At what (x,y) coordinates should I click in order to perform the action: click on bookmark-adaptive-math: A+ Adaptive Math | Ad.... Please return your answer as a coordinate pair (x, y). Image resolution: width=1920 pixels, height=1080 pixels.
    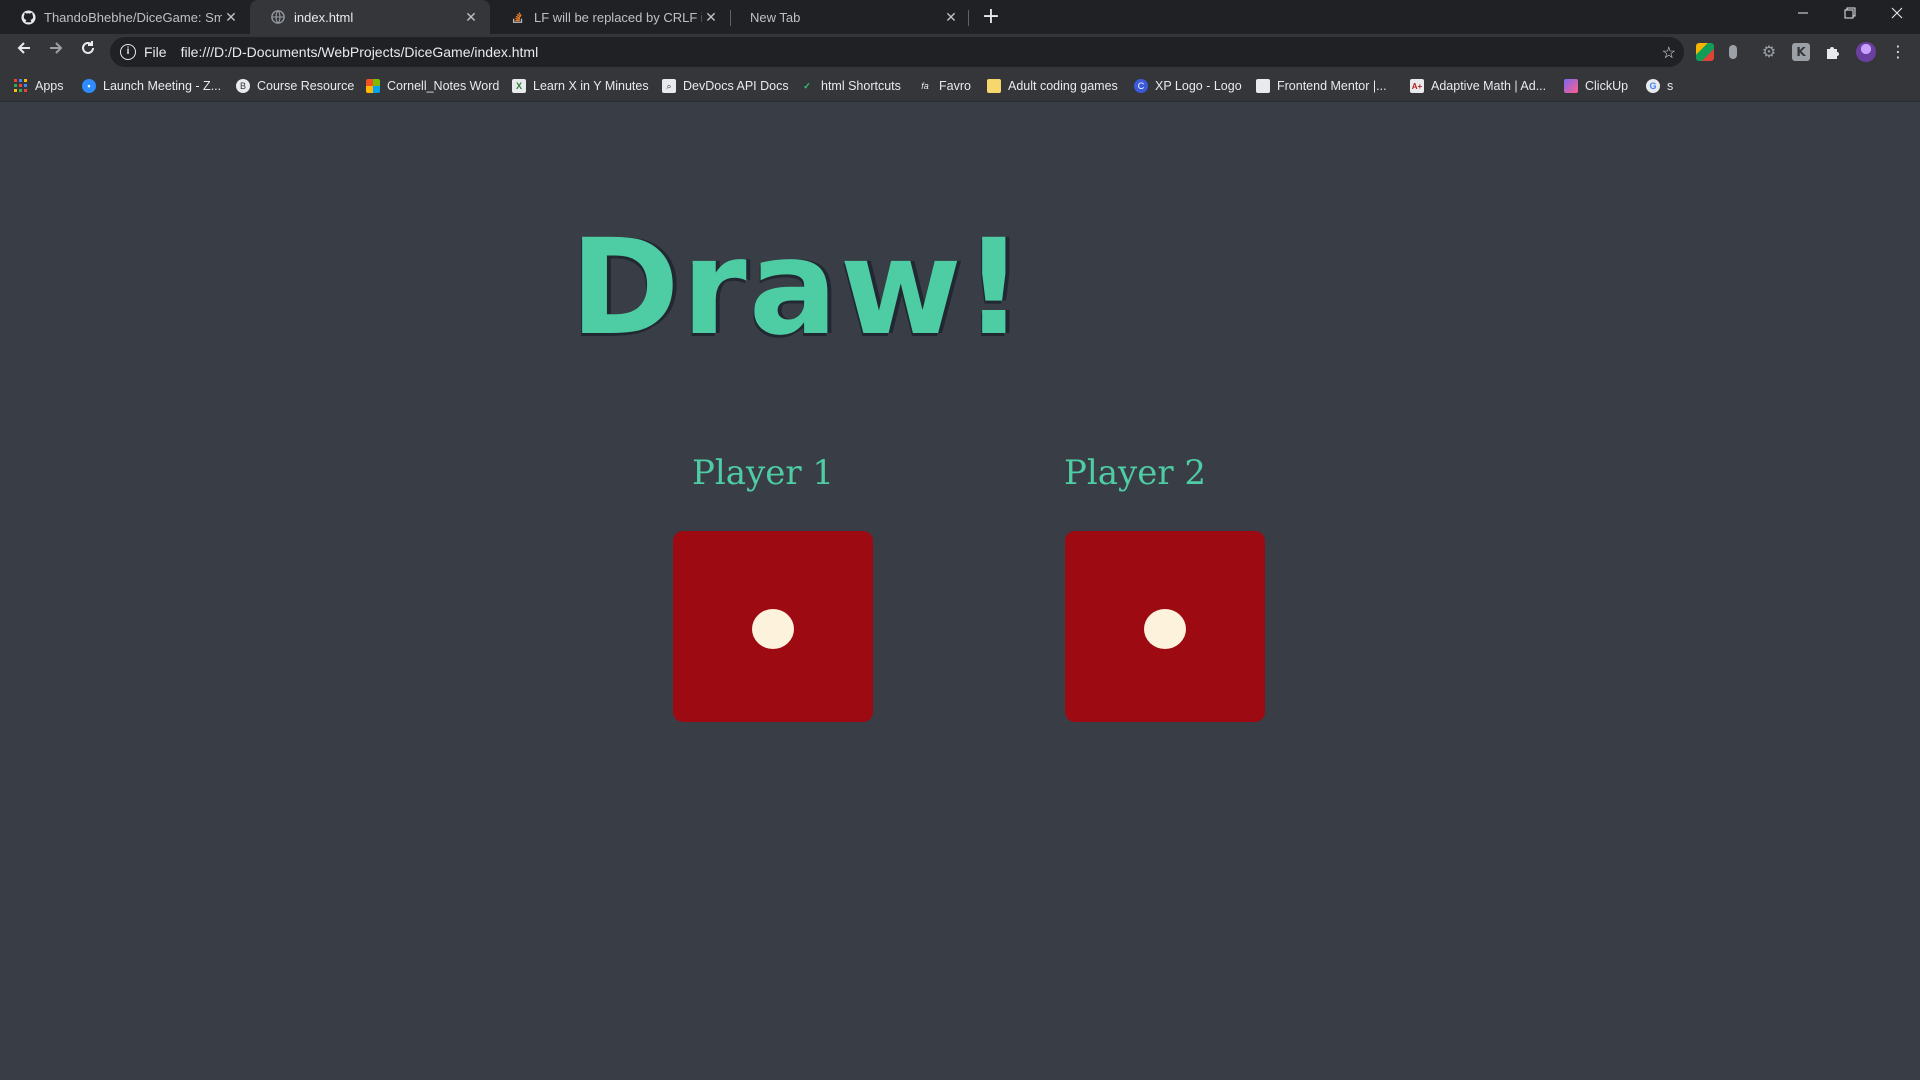
    Looking at the image, I should click on (1478, 86).